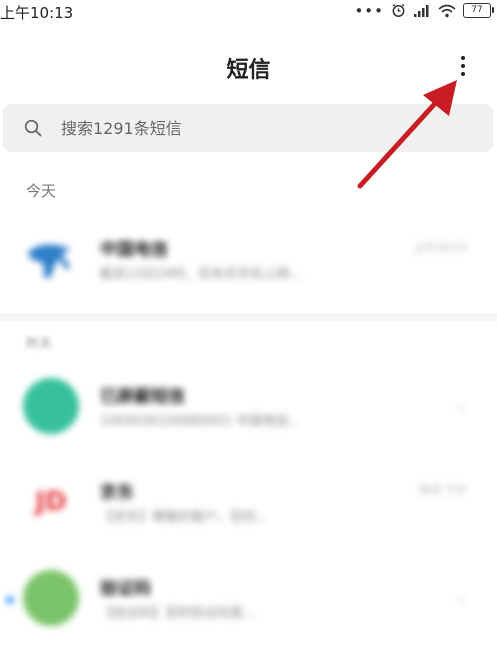  What do you see at coordinates (443, 490) in the screenshot?
I see `conversation-time: 昨天 下午` at bounding box center [443, 490].